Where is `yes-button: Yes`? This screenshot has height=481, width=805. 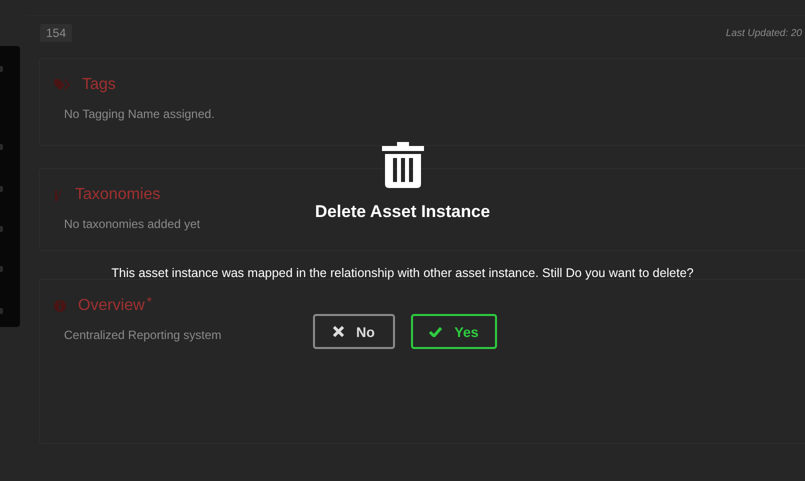
yes-button: Yes is located at coordinates (454, 331).